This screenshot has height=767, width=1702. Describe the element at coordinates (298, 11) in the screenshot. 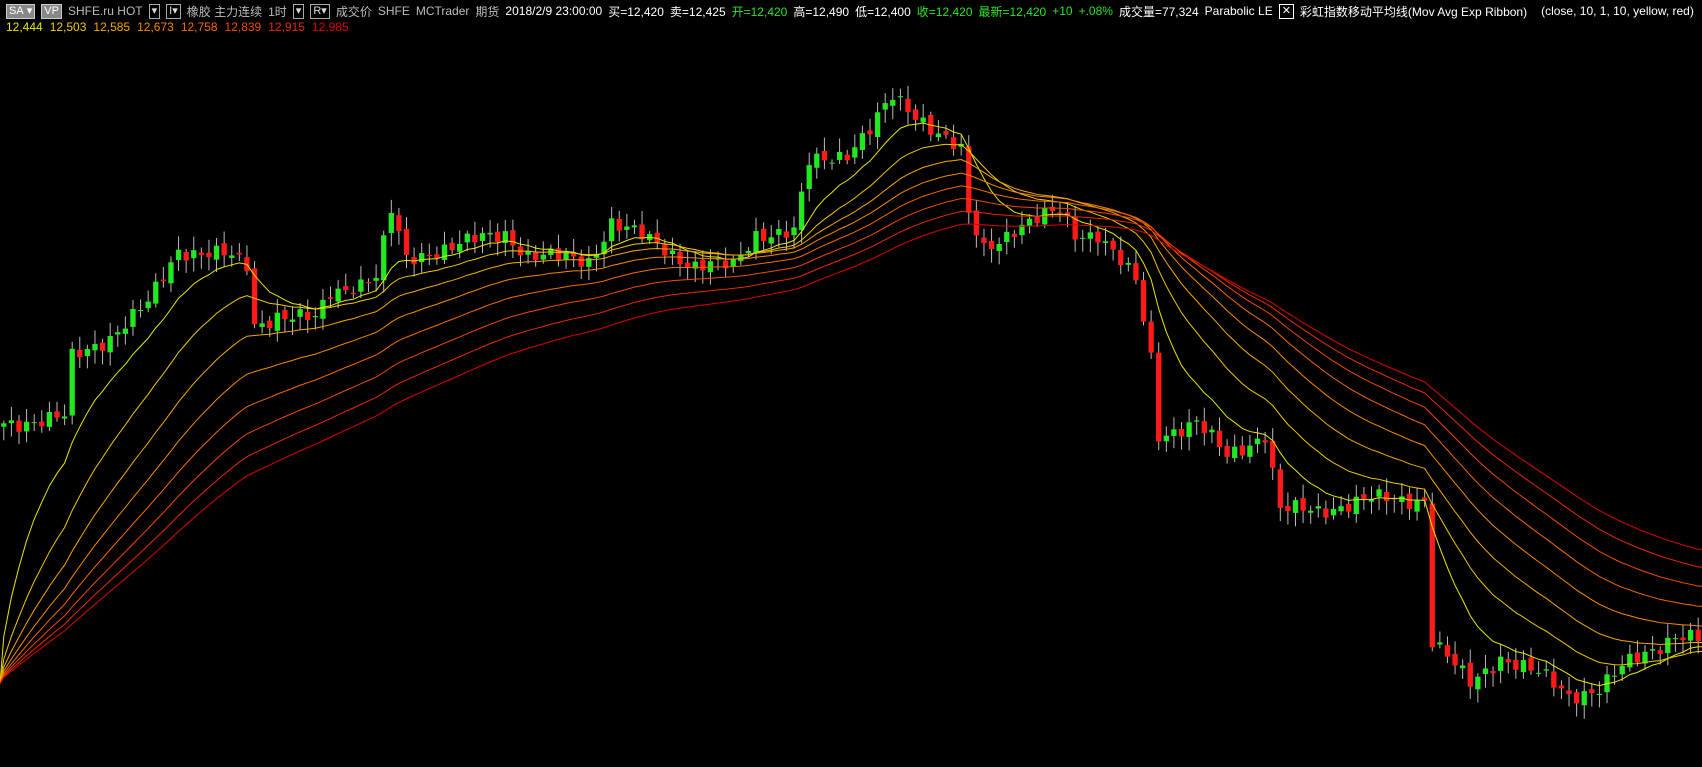

I see `interval-dropdown: ▾` at that location.